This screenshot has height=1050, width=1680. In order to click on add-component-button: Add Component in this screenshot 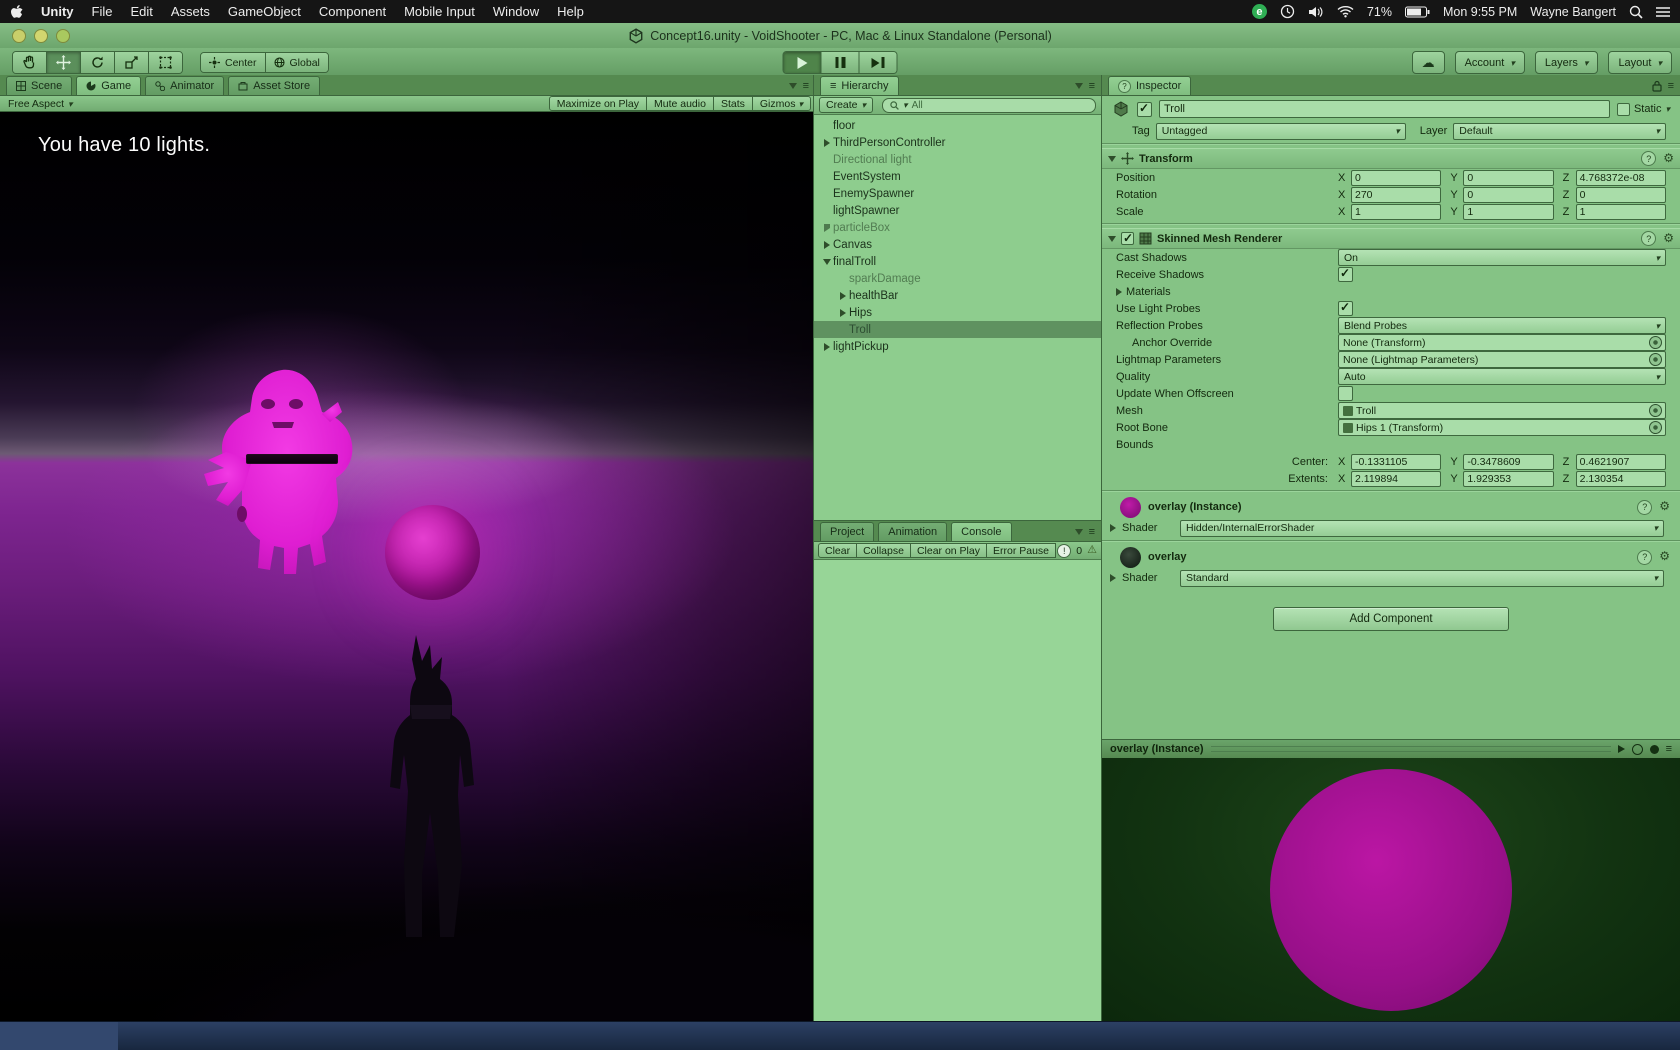, I will do `click(1391, 619)`.